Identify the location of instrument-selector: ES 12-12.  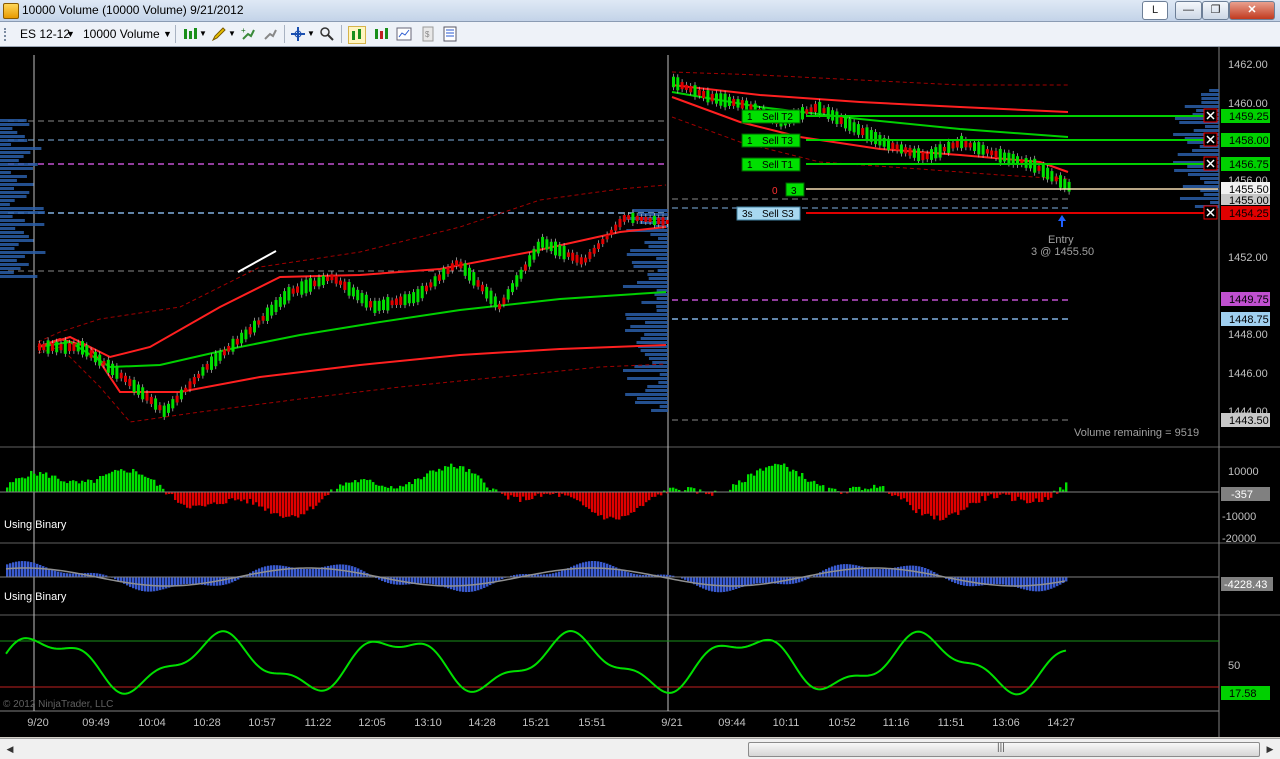
(45, 34).